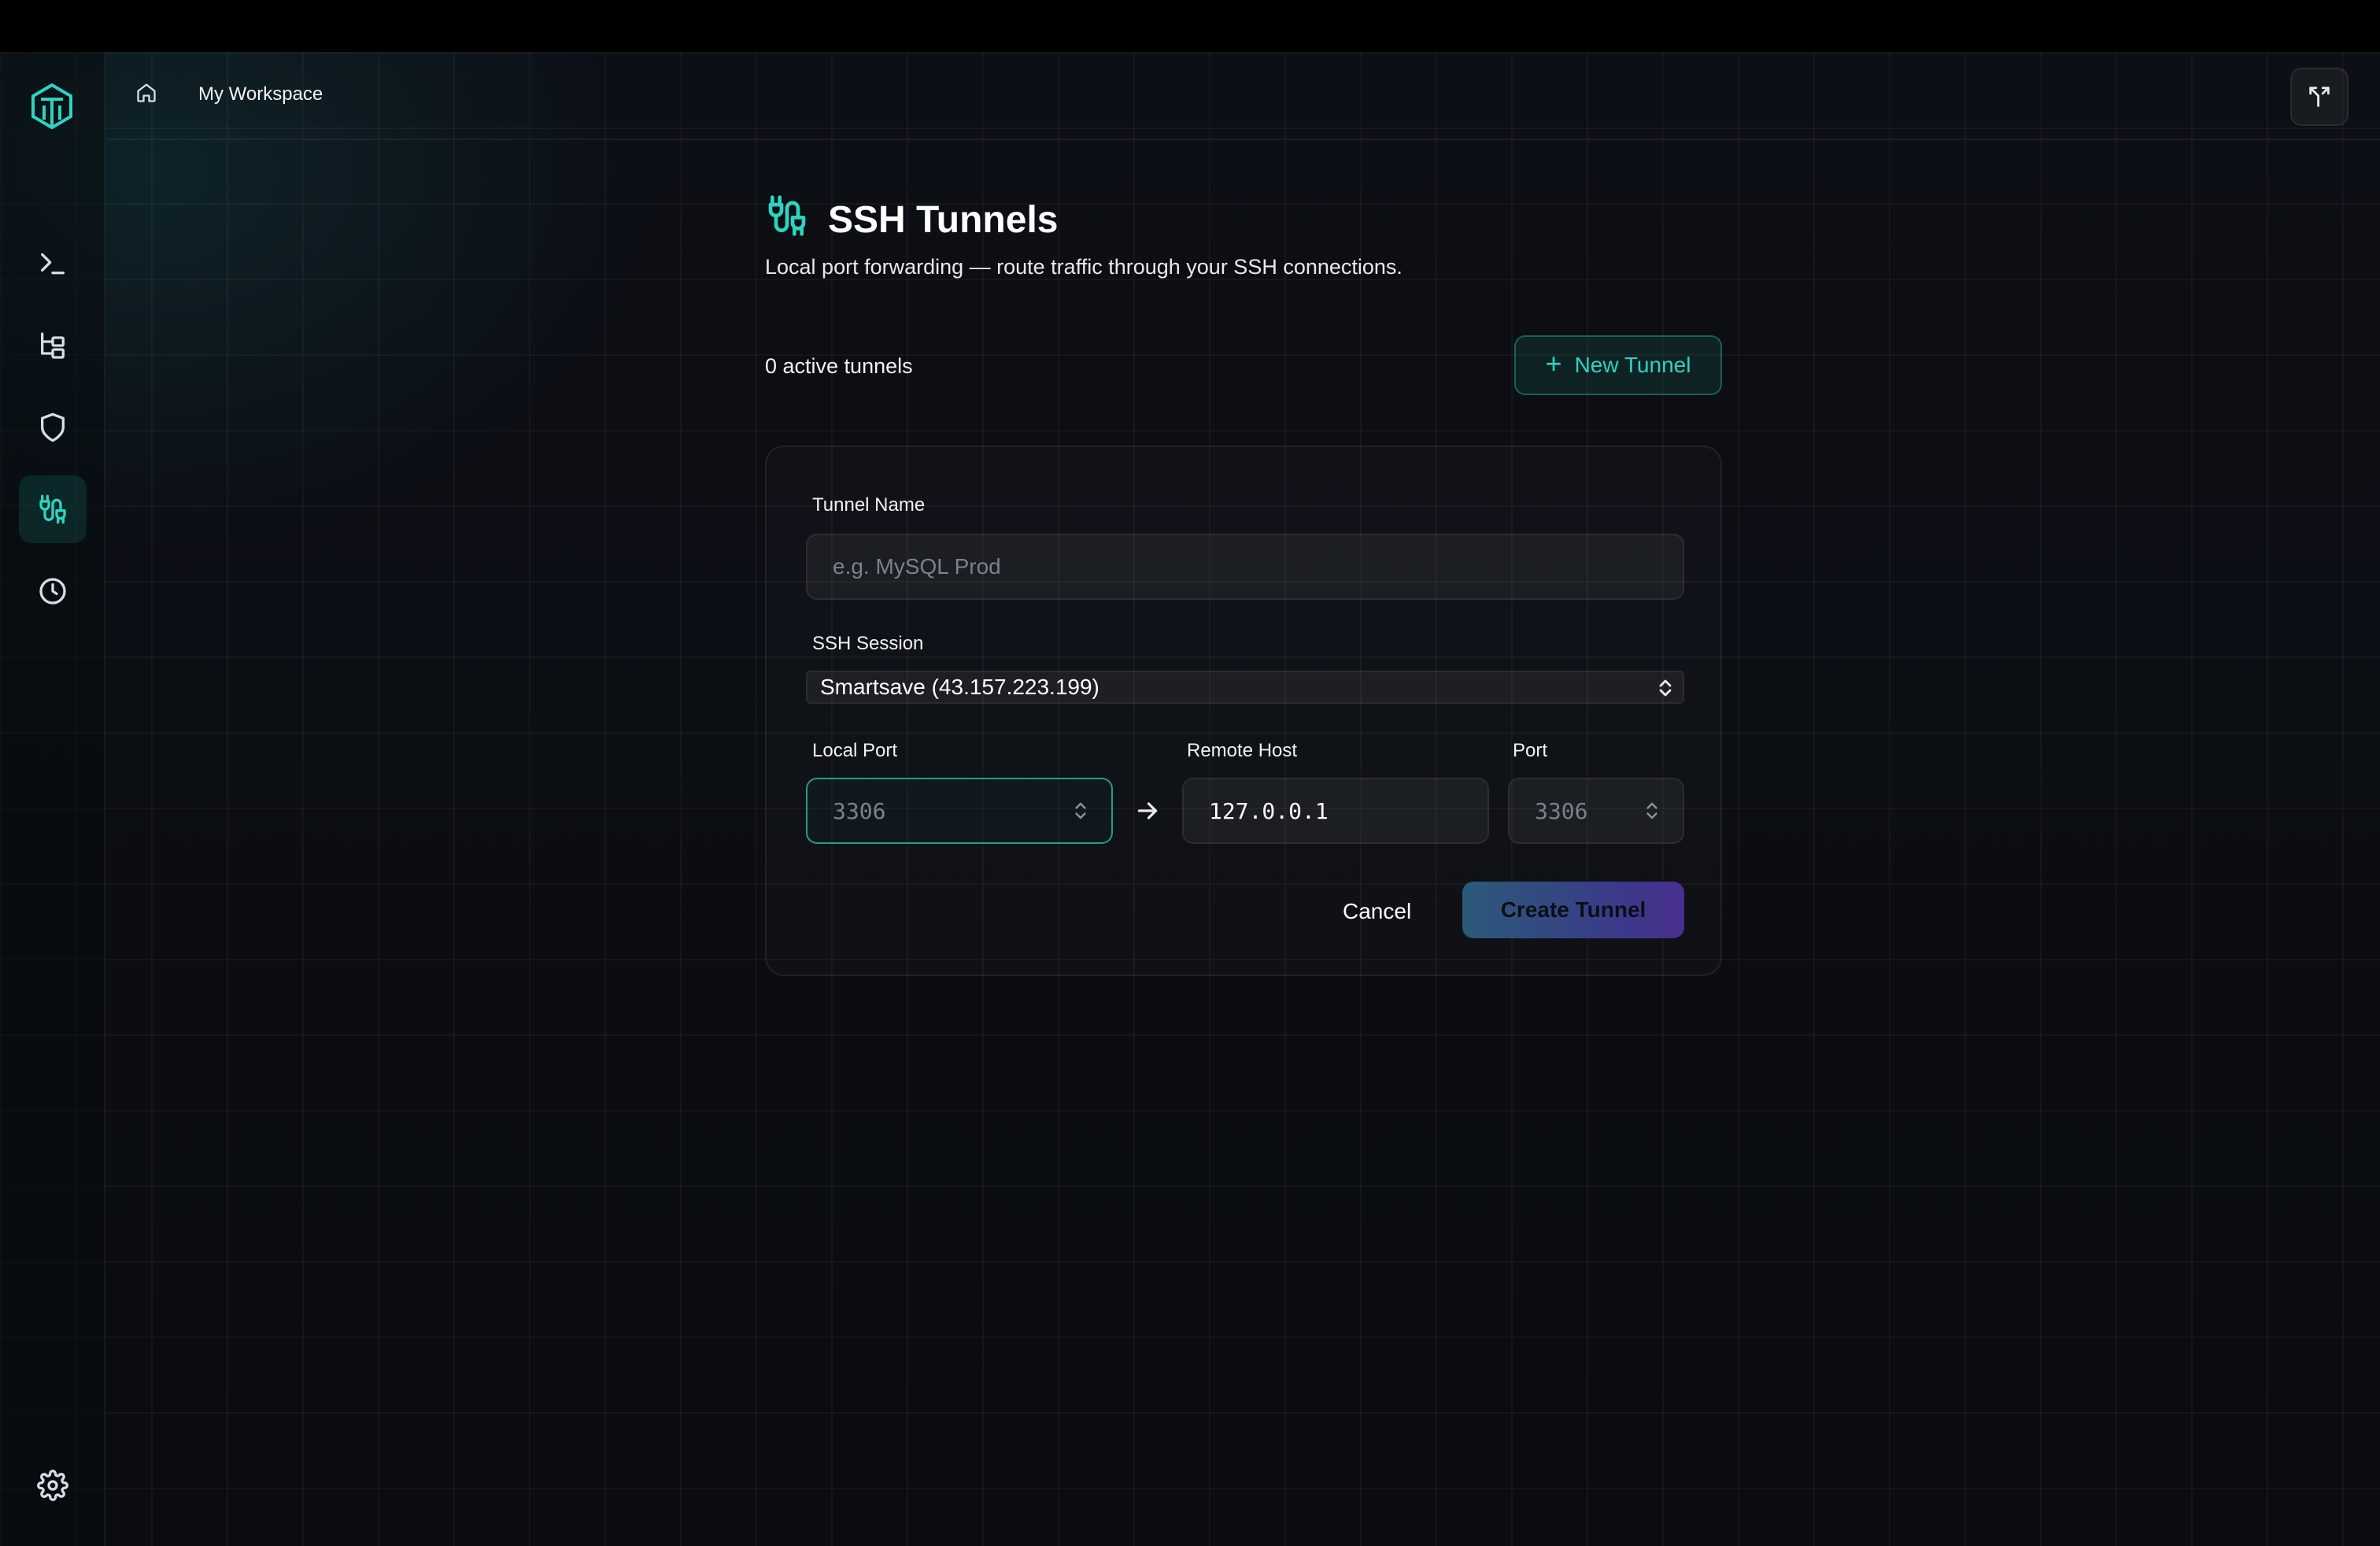 This screenshot has height=1546, width=2380. I want to click on file-tree-icon, so click(53, 345).